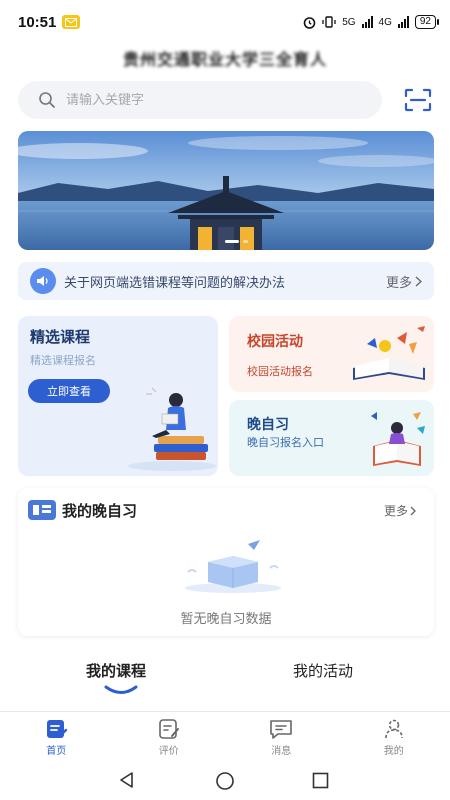 The image size is (450, 800). What do you see at coordinates (37, 22) in the screenshot?
I see `status-time: 10:51` at bounding box center [37, 22].